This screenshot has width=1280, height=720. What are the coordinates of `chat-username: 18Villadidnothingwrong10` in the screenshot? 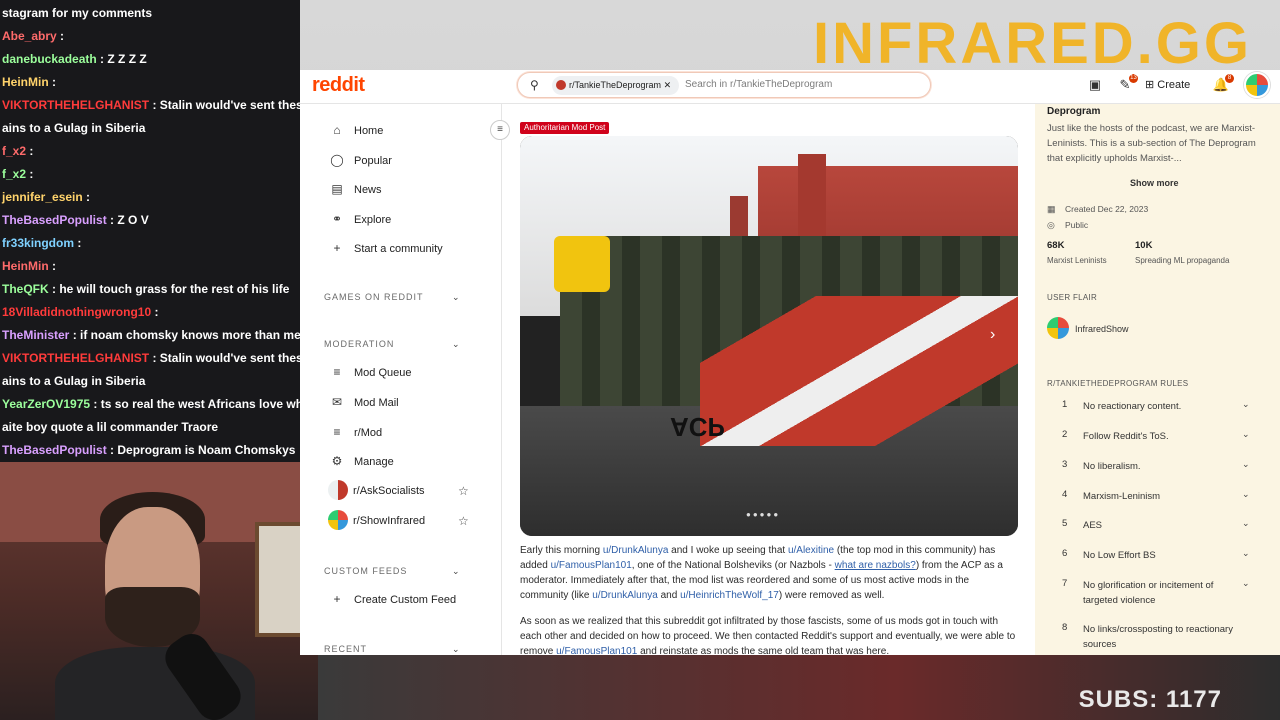 It's located at (76, 312).